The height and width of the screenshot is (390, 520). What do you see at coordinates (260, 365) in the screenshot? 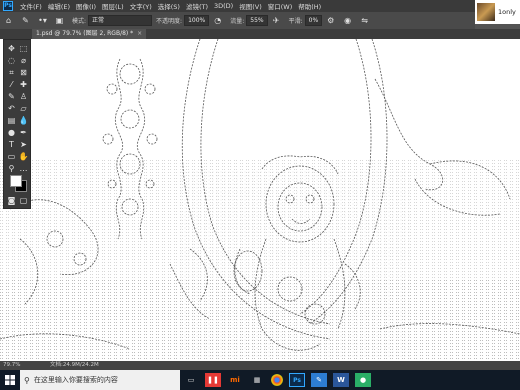
I see `status-bar: 79.7% 文档:24.9M/24.2M` at bounding box center [260, 365].